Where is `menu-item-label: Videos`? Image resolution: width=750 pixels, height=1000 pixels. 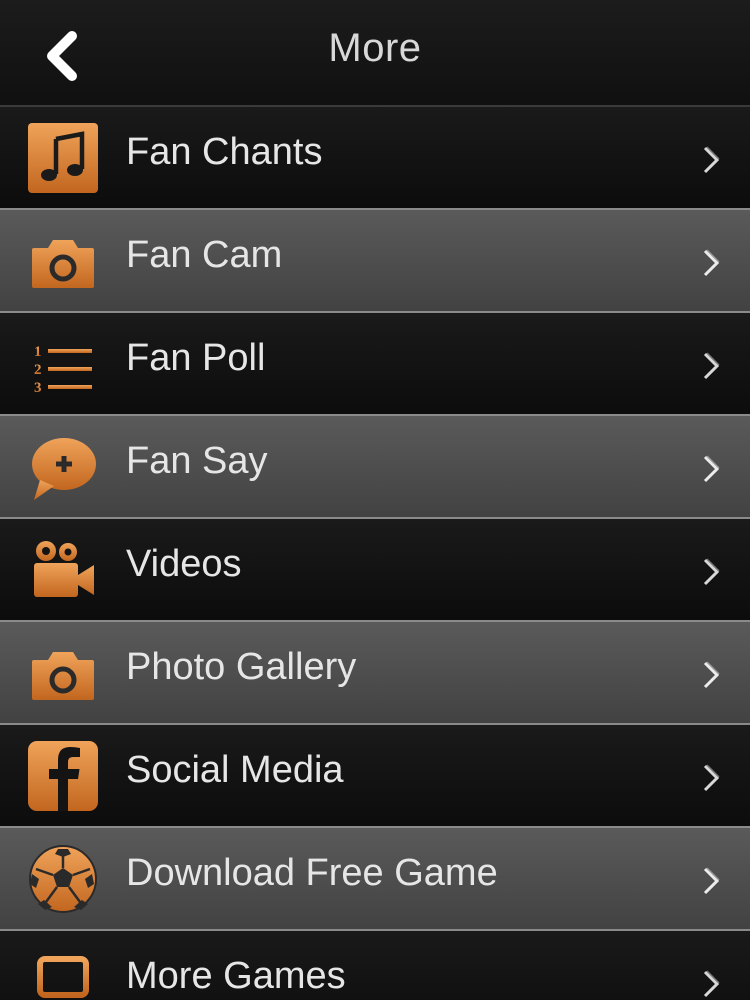 menu-item-label: Videos is located at coordinates (184, 564).